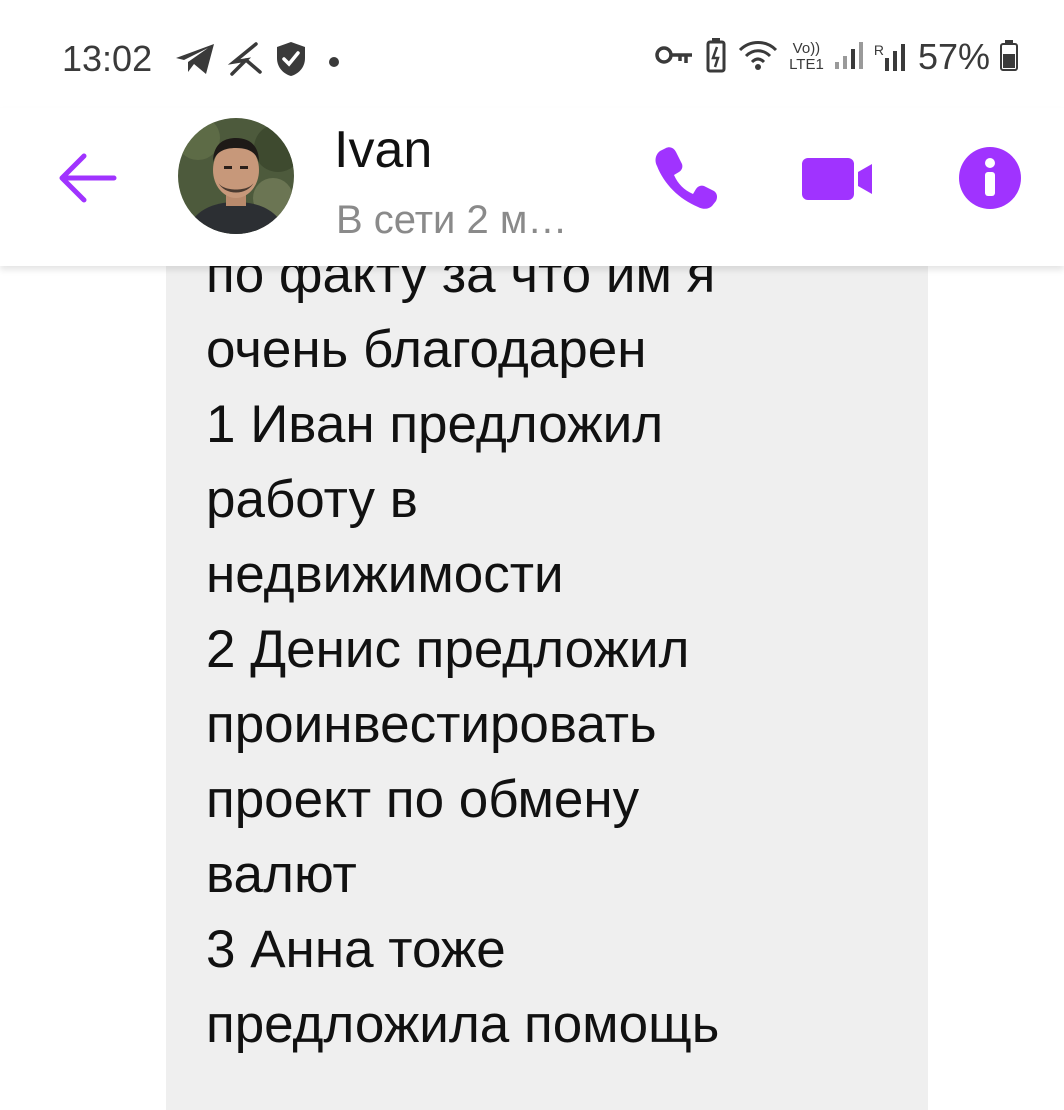 The height and width of the screenshot is (1110, 1064). What do you see at coordinates (461, 285) in the screenshot?
I see `message-line: по факту за что им я` at bounding box center [461, 285].